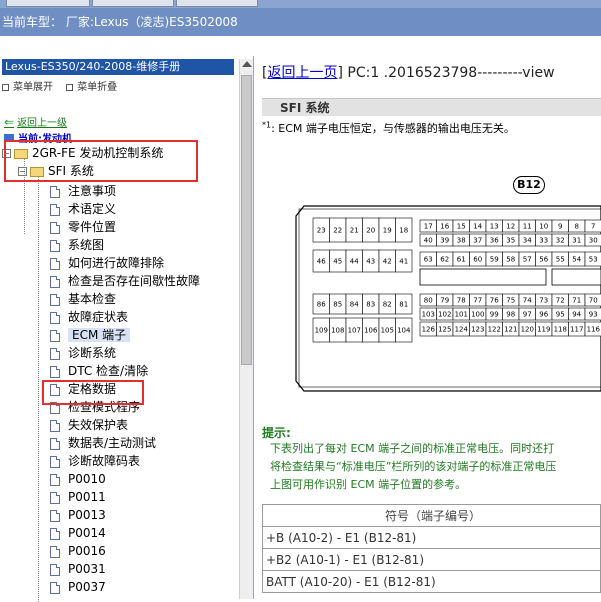 This screenshot has width=601, height=602. I want to click on pin-row4-right-label: 76, so click(494, 301).